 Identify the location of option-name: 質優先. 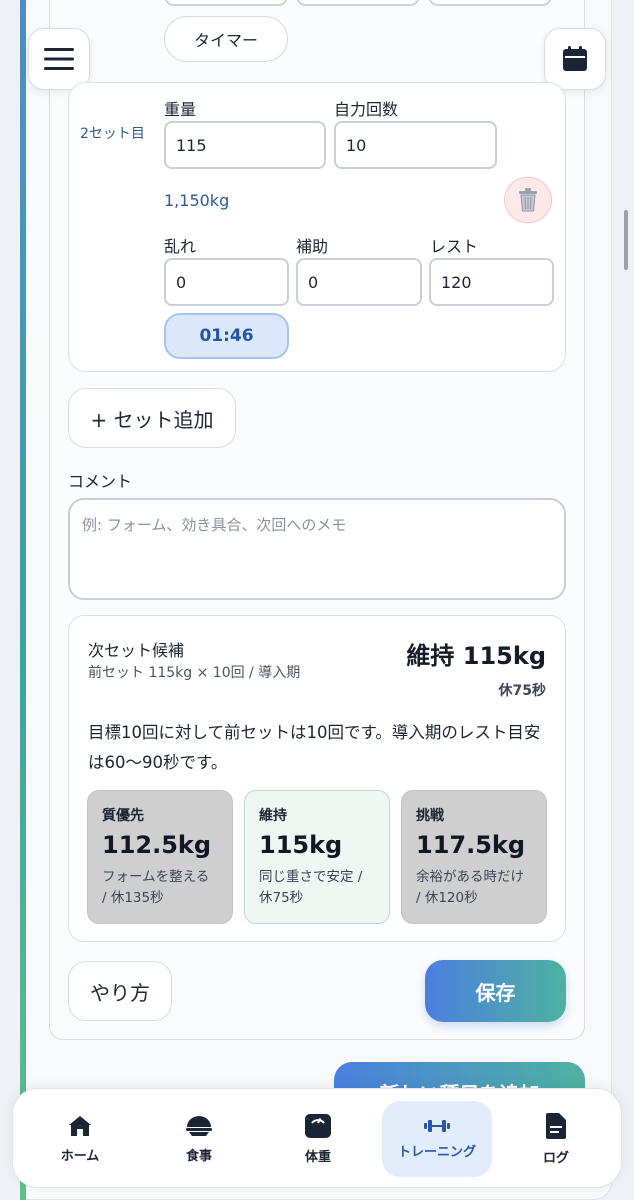
(123, 816).